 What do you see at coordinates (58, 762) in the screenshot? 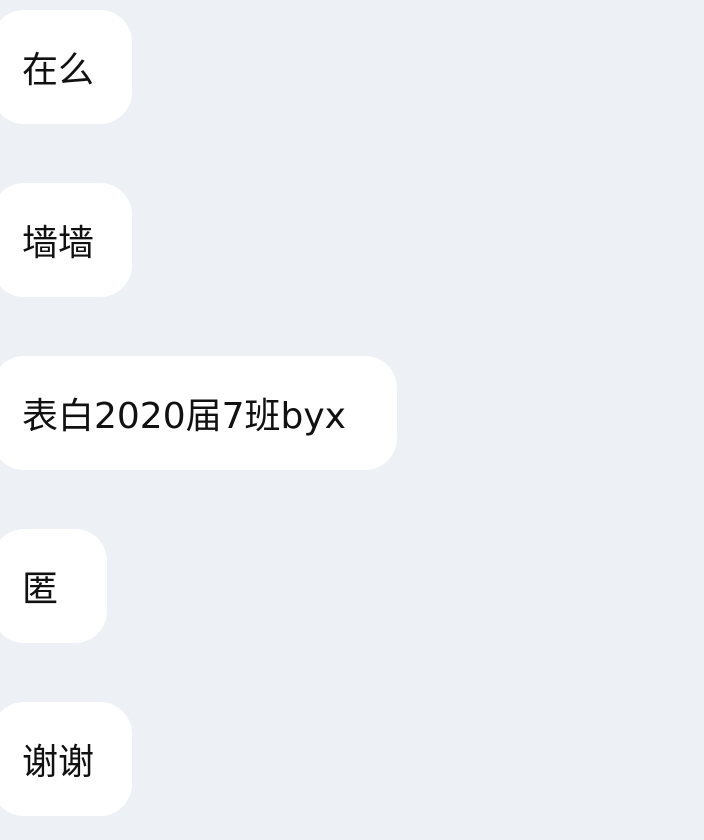
I see `message-text: 谢谢` at bounding box center [58, 762].